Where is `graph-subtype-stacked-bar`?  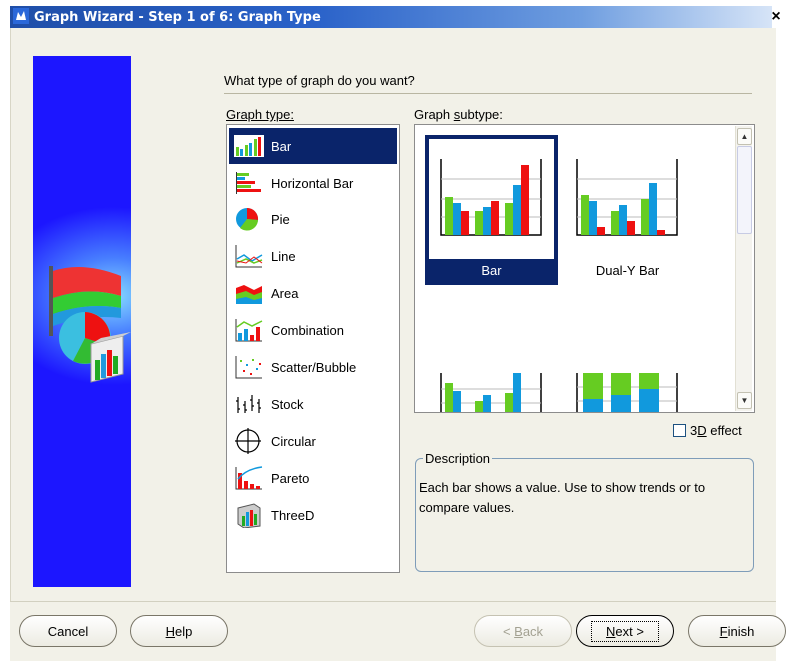 graph-subtype-stacked-bar is located at coordinates (491, 380).